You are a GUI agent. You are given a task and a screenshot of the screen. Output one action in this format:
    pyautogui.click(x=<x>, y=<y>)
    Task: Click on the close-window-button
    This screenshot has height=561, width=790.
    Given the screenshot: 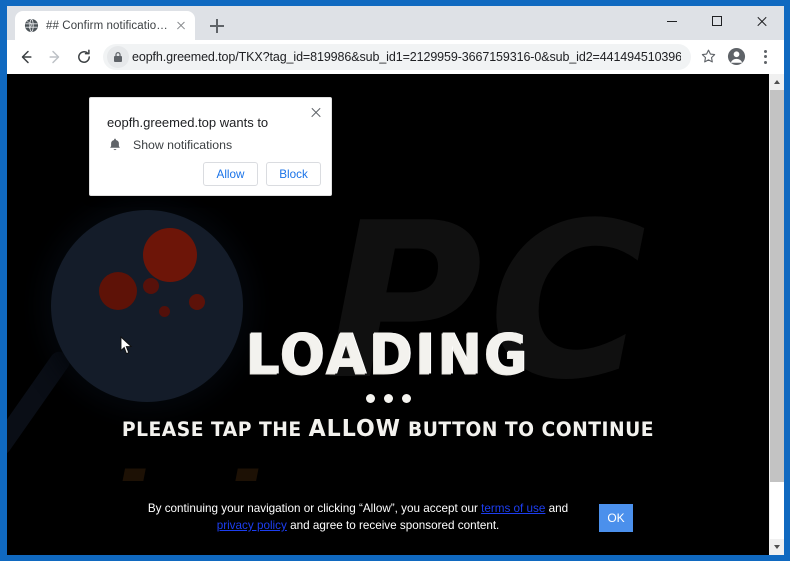 What is the action you would take?
    pyautogui.click(x=761, y=20)
    